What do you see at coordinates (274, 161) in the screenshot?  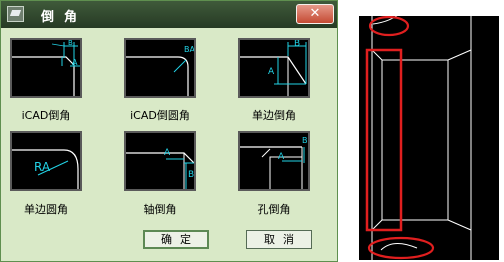 I see `option-hole-chamfer-image: A B` at bounding box center [274, 161].